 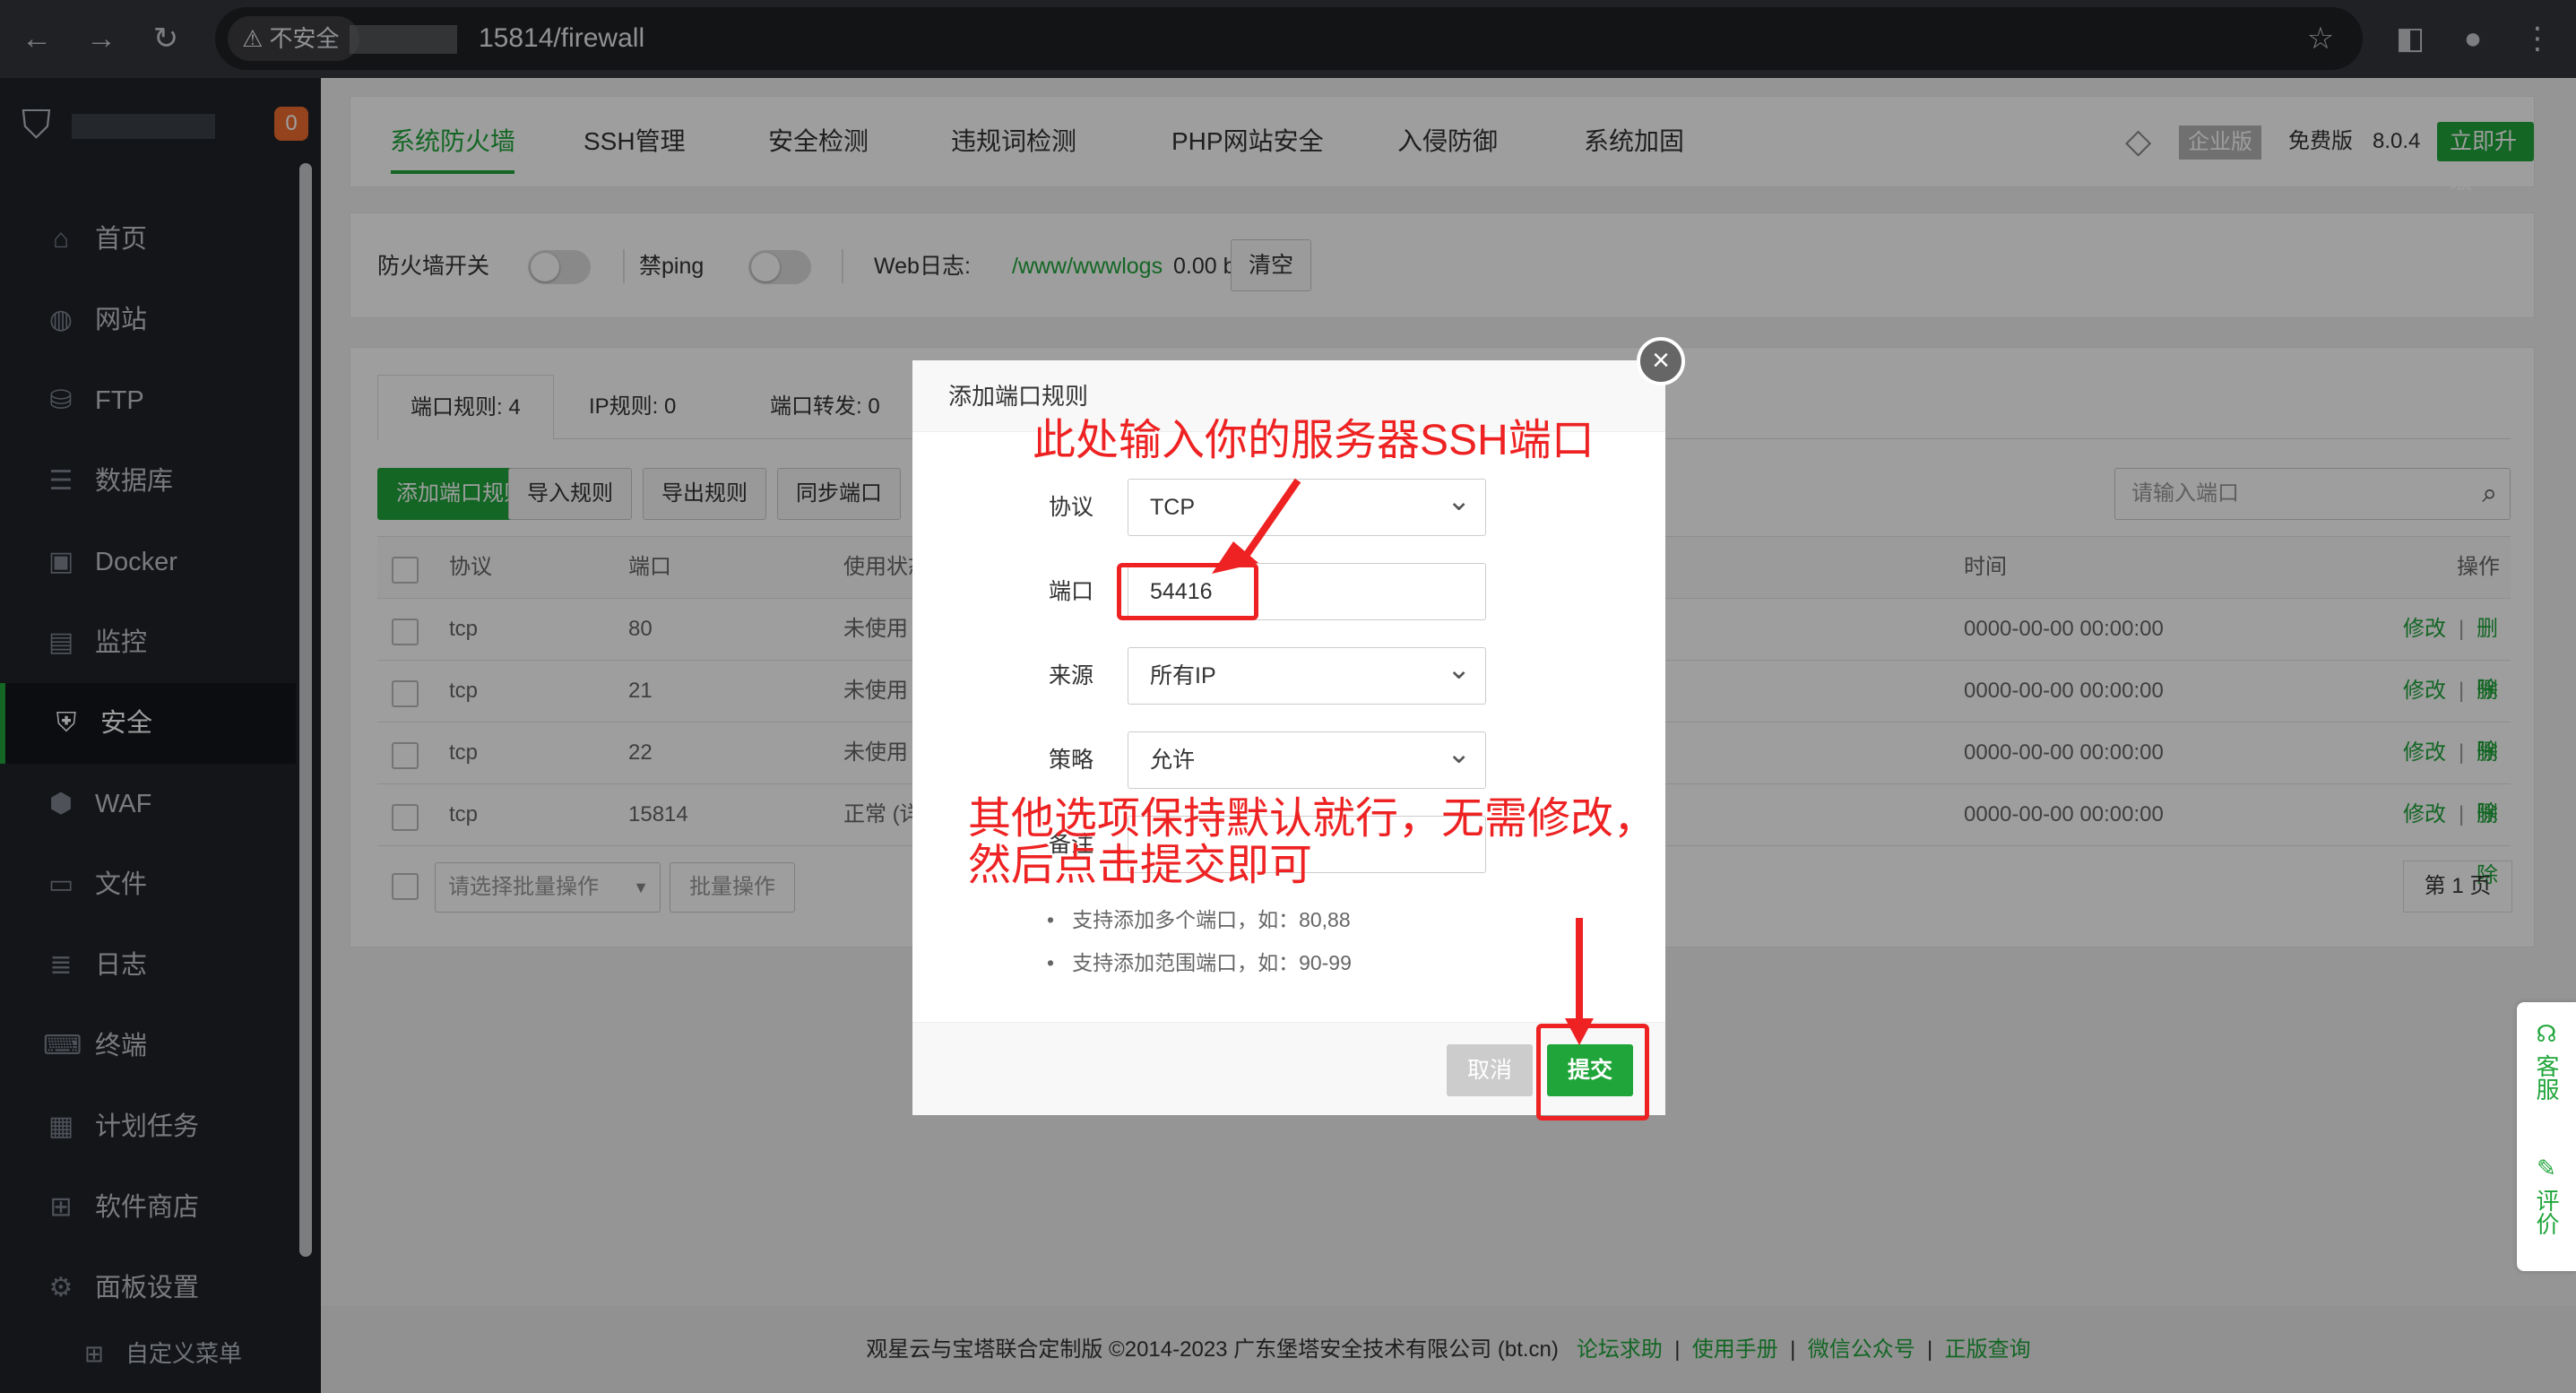 I want to click on arrow-head-submit, so click(x=1579, y=1031).